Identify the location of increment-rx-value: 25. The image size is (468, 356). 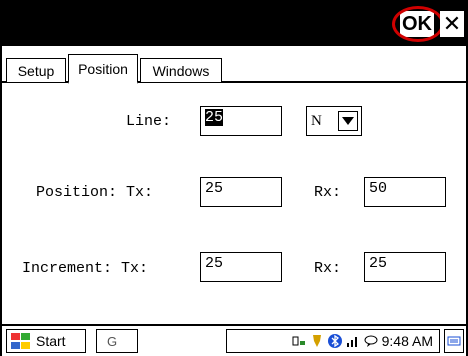
(378, 263).